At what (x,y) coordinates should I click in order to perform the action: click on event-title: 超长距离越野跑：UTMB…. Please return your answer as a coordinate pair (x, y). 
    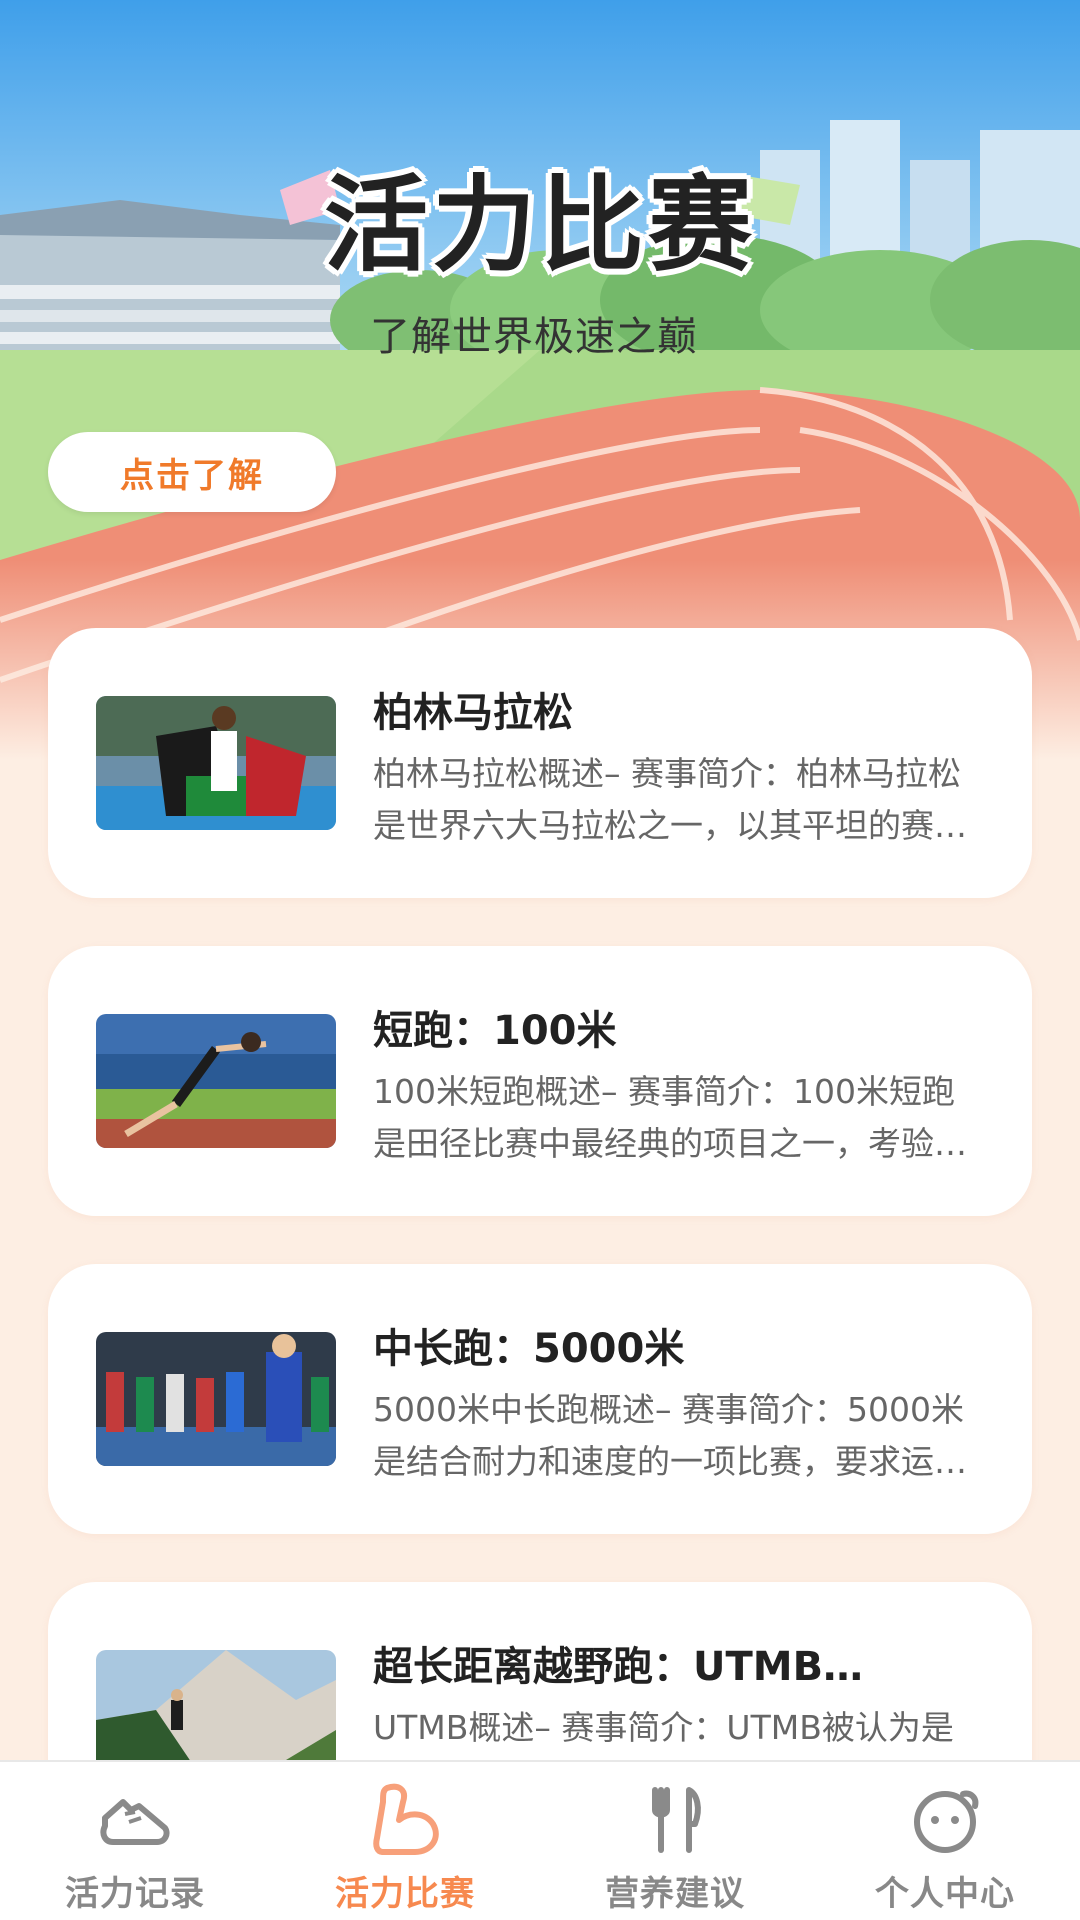
    Looking at the image, I should click on (618, 1667).